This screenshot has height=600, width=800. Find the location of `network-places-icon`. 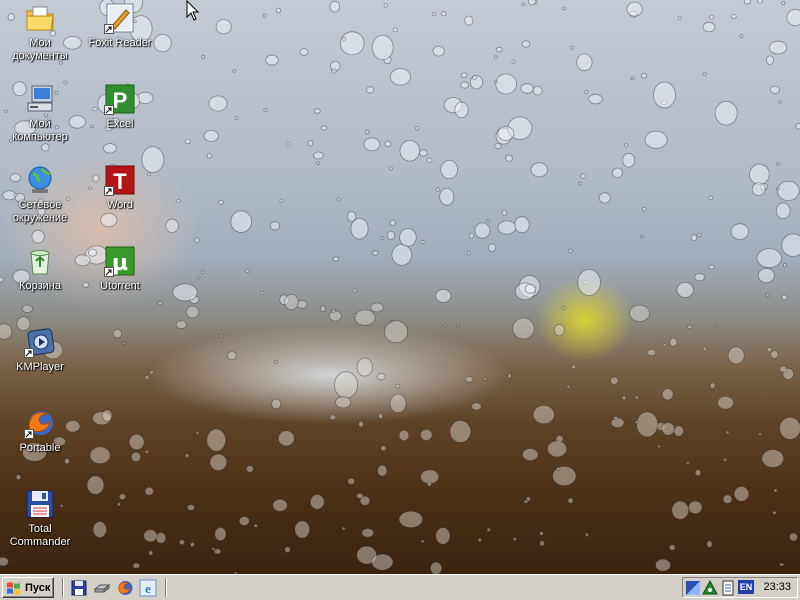

network-places-icon is located at coordinates (40, 180).